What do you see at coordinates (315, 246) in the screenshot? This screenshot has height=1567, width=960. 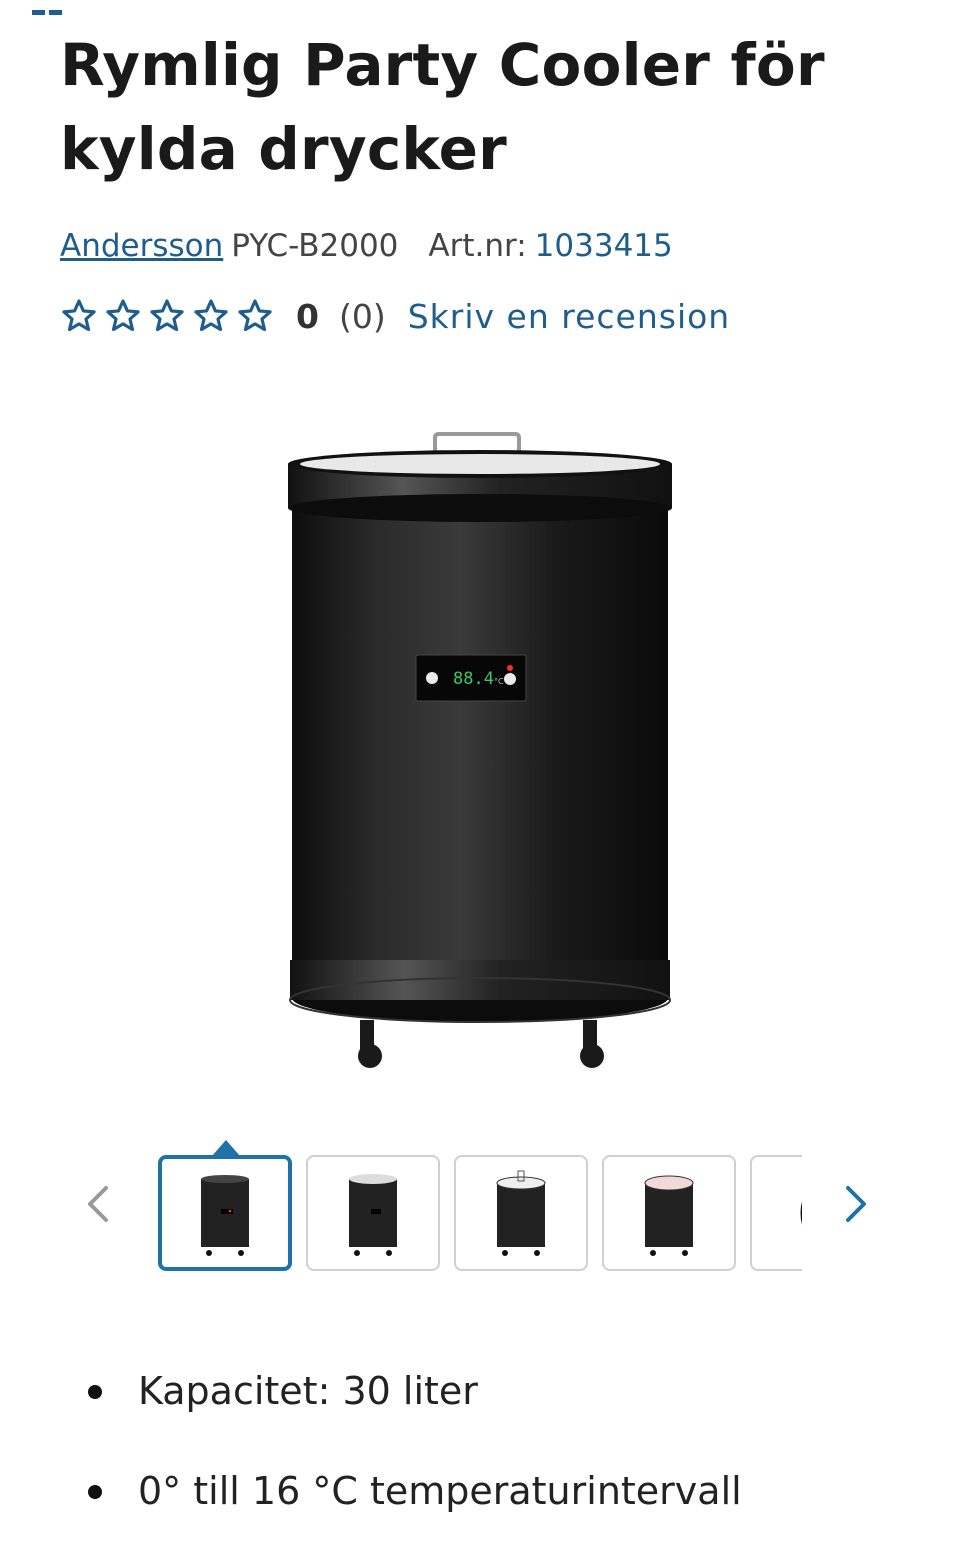 I see `model-number: PYC-B2000` at bounding box center [315, 246].